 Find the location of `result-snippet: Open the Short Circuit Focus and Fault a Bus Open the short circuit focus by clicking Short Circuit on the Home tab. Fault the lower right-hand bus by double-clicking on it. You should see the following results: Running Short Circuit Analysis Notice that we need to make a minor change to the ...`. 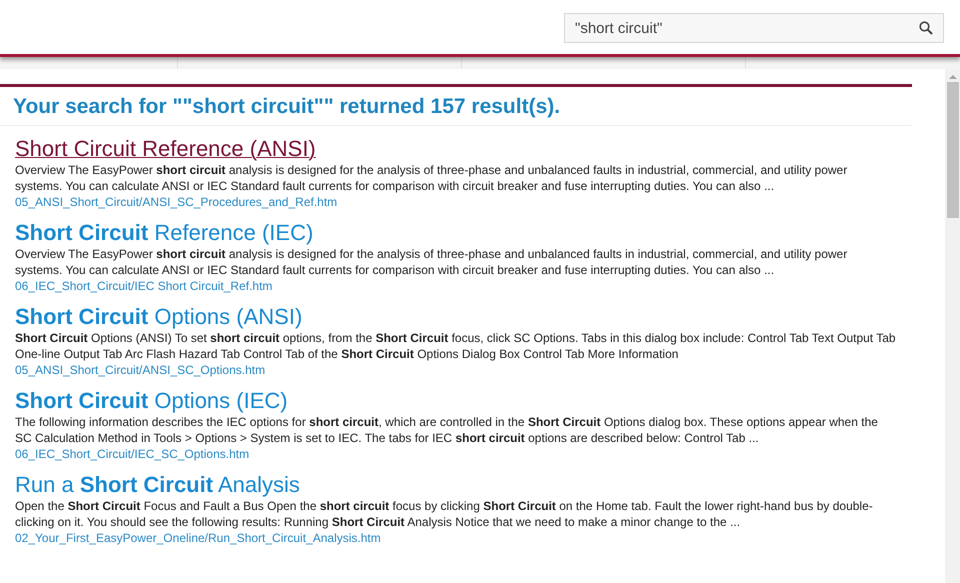

result-snippet: Open the Short Circuit Focus and Fault a Bus Open the short circuit focus by clicking Short Circuit on the Home tab. Fault the lower right-hand bus by double-clicking on it. You should see the following results: Running Short Circuit Analysis Notice that we need to make a minor change to the ... is located at coordinates (444, 514).